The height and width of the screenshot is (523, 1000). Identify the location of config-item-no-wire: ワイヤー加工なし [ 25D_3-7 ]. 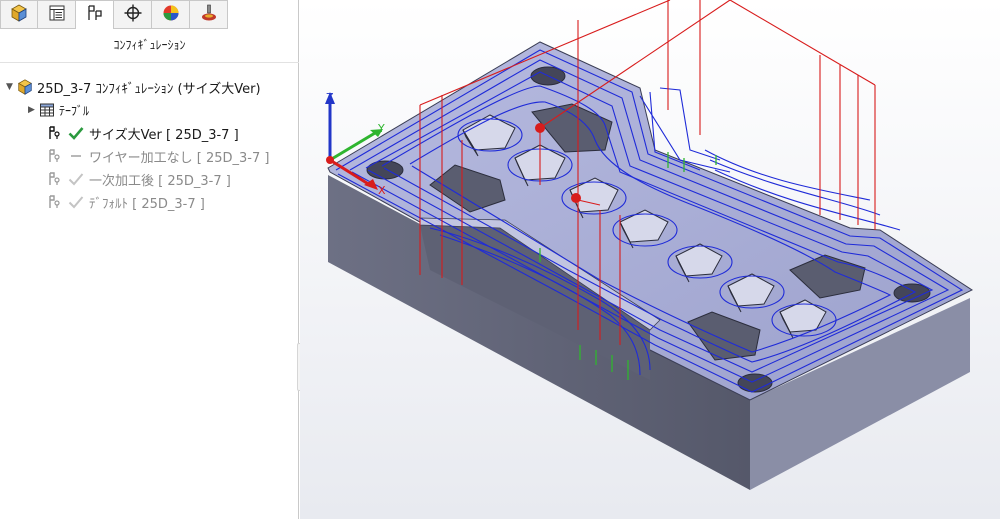
(157, 156).